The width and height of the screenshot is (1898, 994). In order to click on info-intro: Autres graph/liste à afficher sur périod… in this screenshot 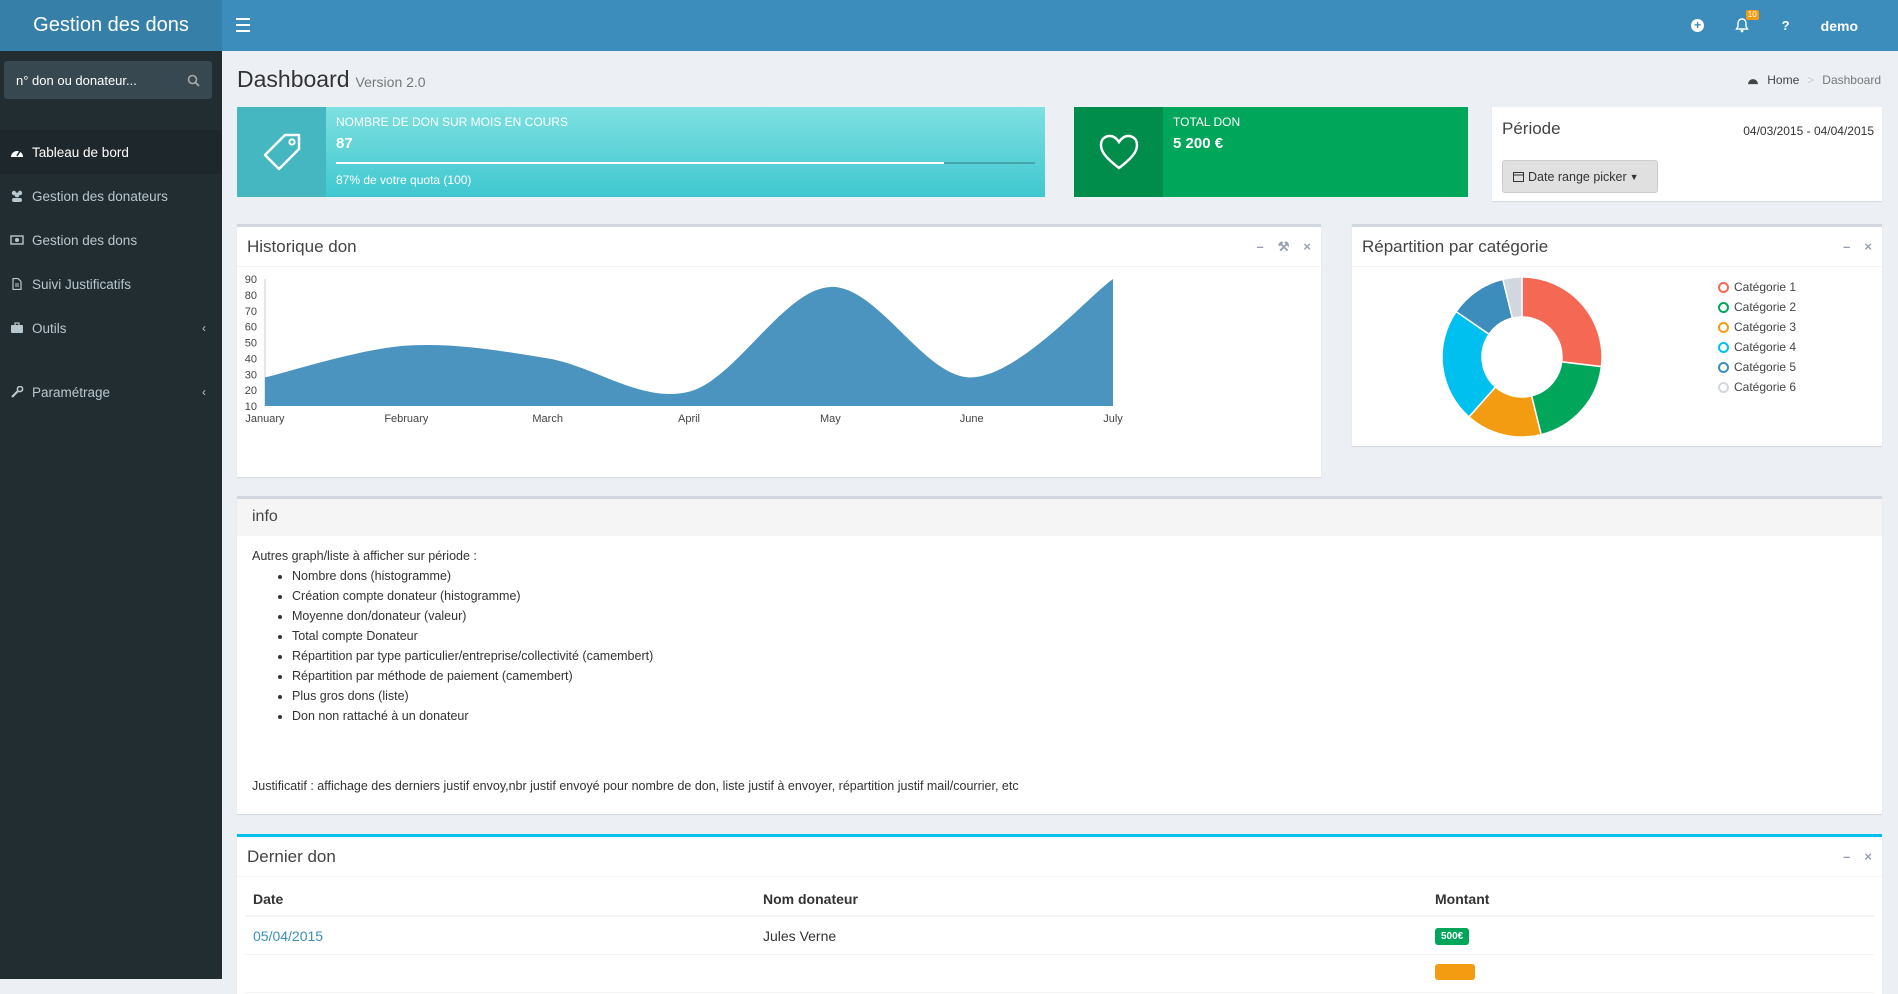, I will do `click(1059, 556)`.